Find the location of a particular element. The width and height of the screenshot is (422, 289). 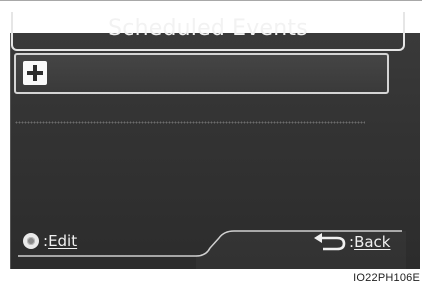

header-bar: Scheduled Events is located at coordinates (208, 31).